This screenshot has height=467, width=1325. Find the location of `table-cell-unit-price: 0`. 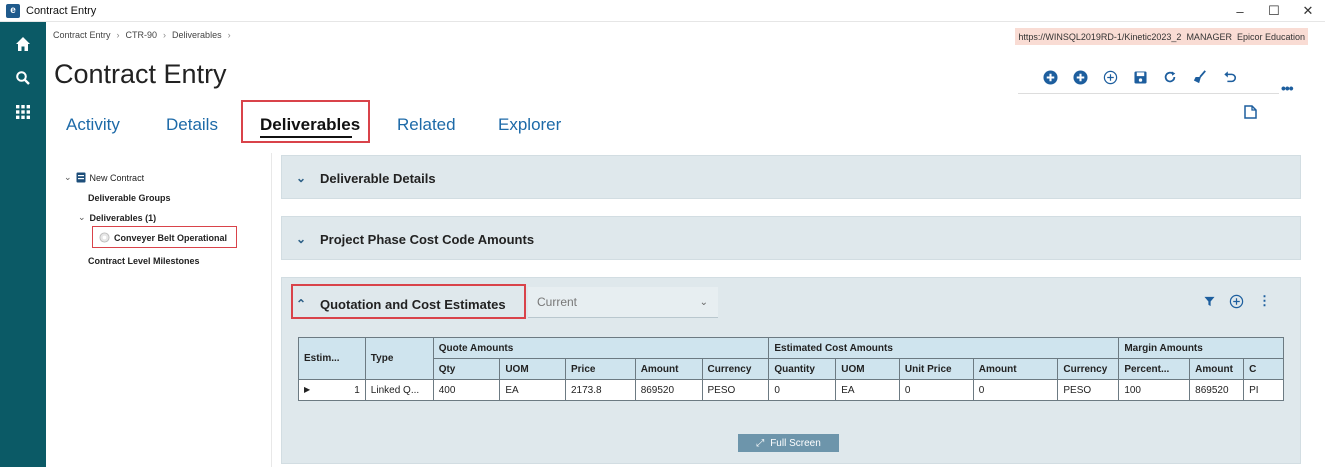

table-cell-unit-price: 0 is located at coordinates (936, 390).